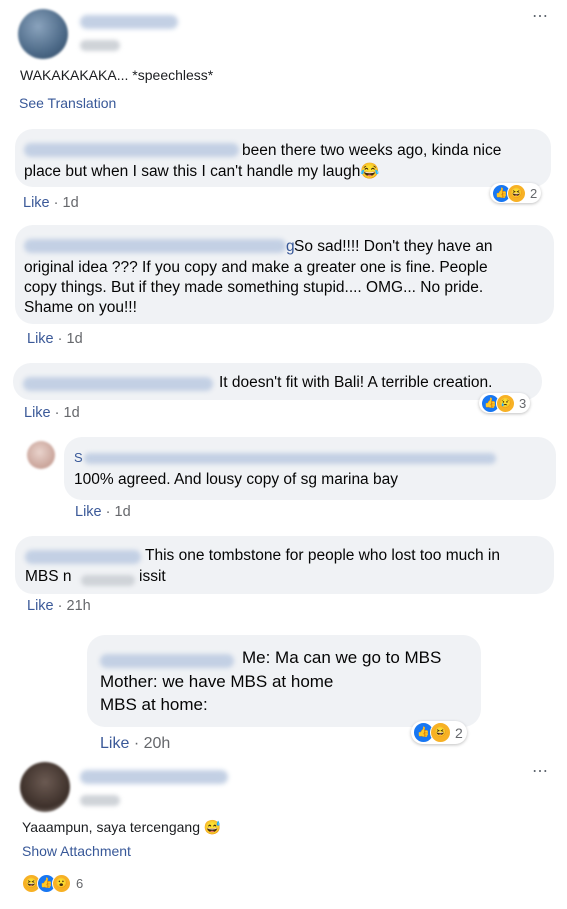 This screenshot has height=909, width=567. I want to click on reply-name-initial: S, so click(78, 457).